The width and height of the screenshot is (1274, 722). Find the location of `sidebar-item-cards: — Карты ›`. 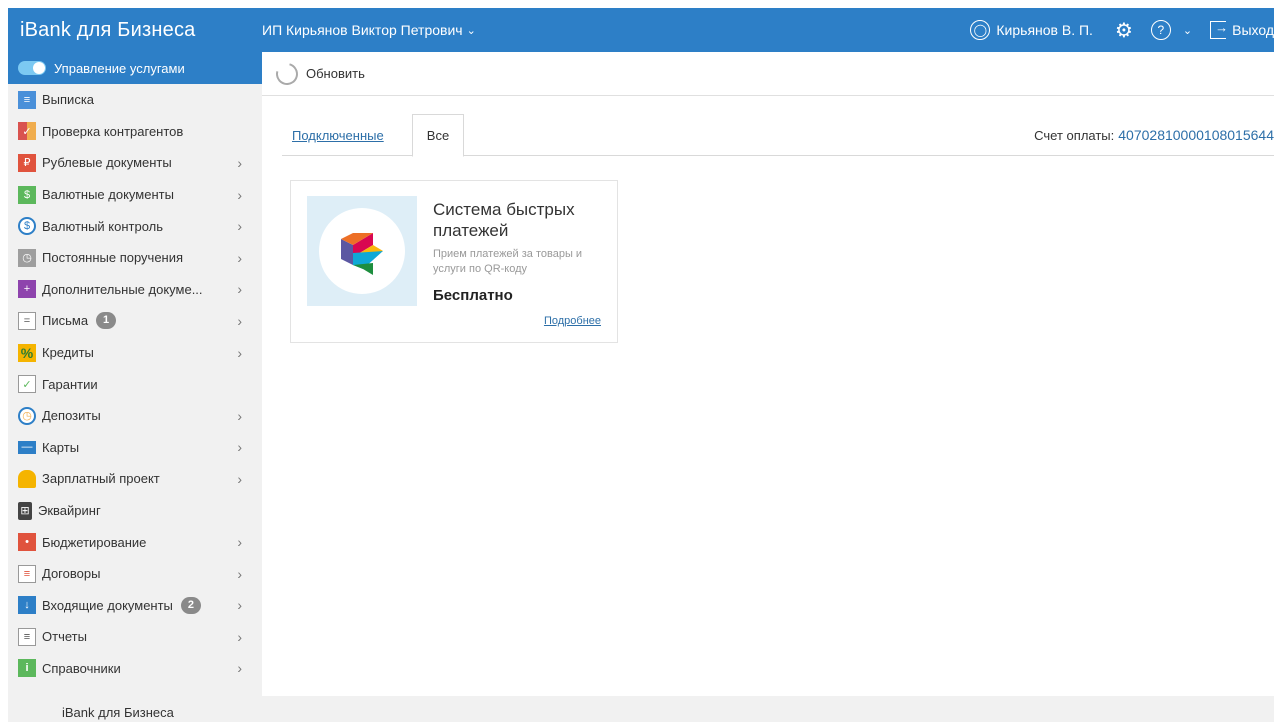

sidebar-item-cards: — Карты › is located at coordinates (135, 448).